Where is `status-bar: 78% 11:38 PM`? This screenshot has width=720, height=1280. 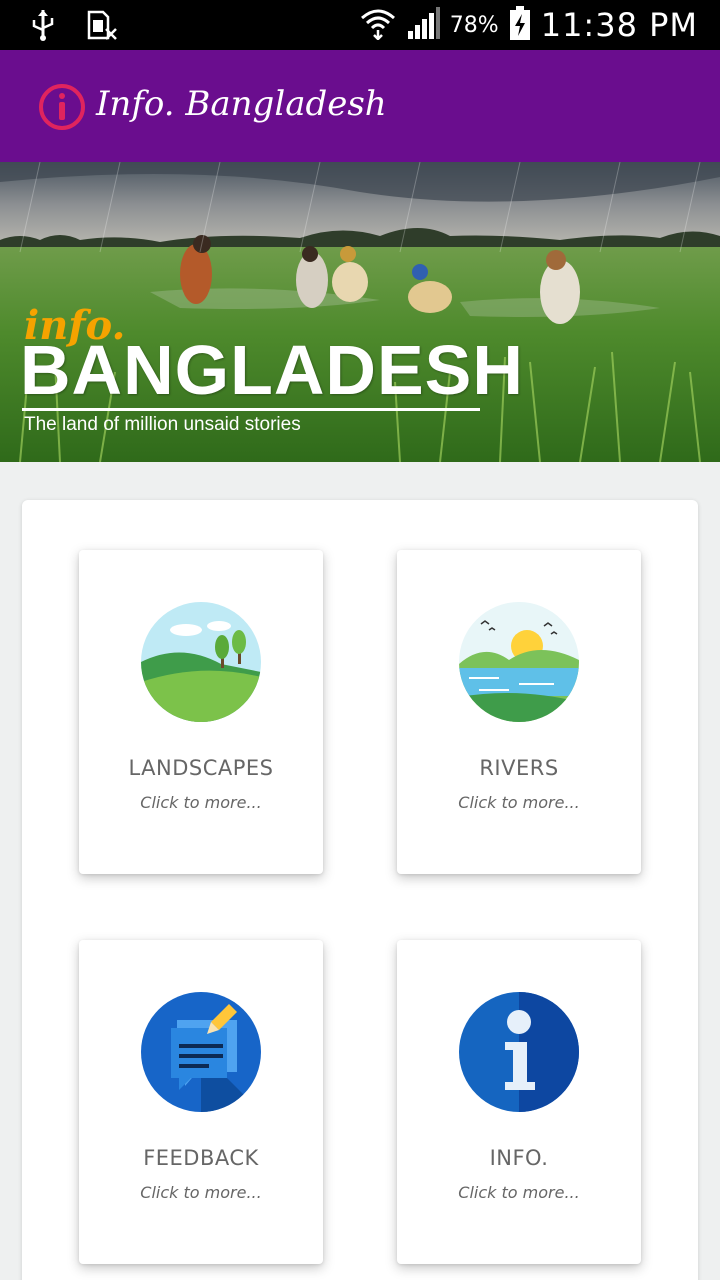 status-bar: 78% 11:38 PM is located at coordinates (360, 25).